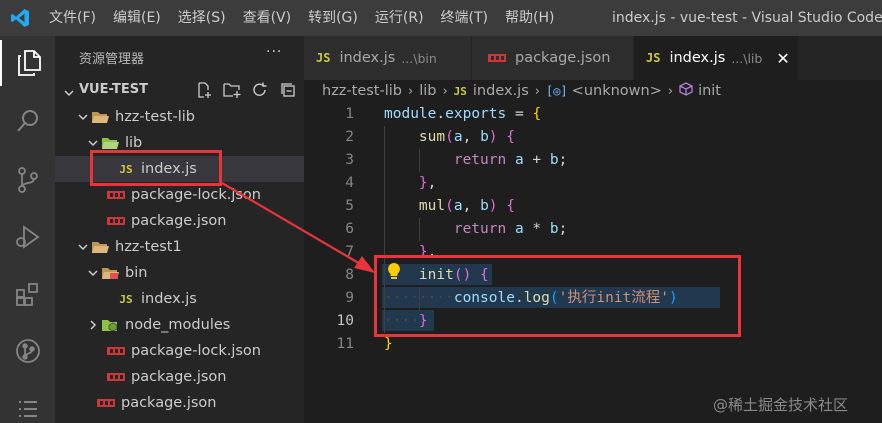  I want to click on close-icon: ✕, so click(782, 58).